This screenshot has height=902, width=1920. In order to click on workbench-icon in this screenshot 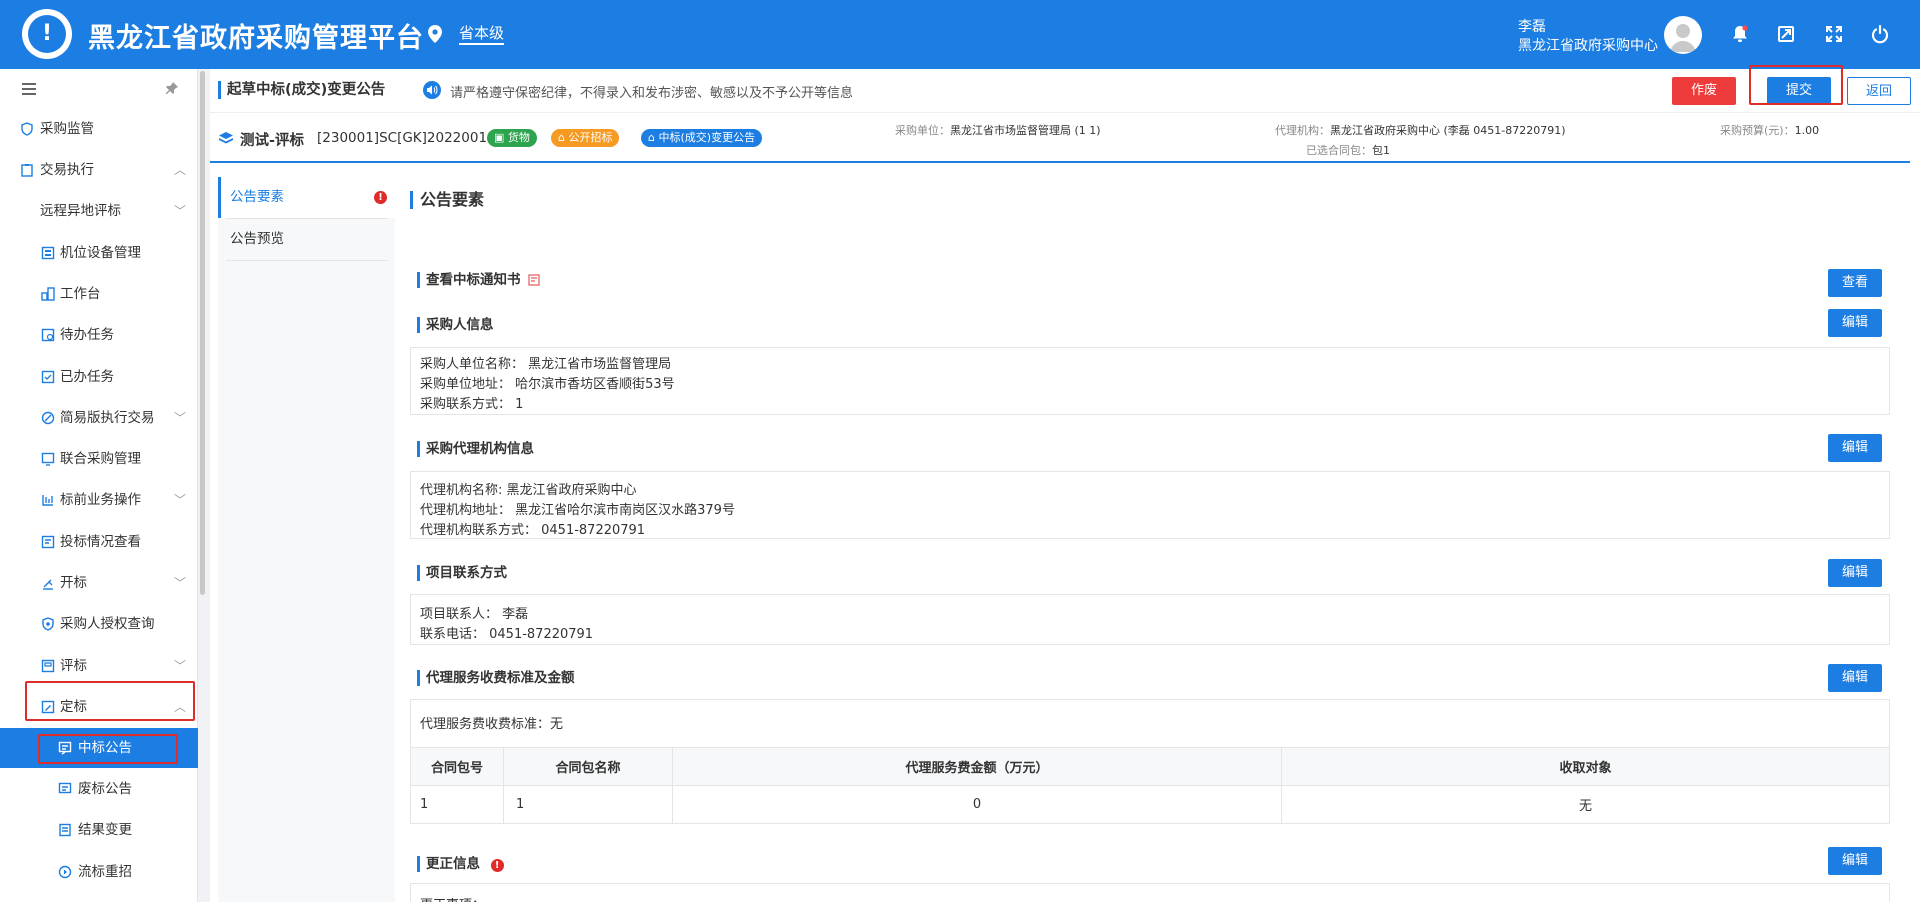, I will do `click(48, 294)`.